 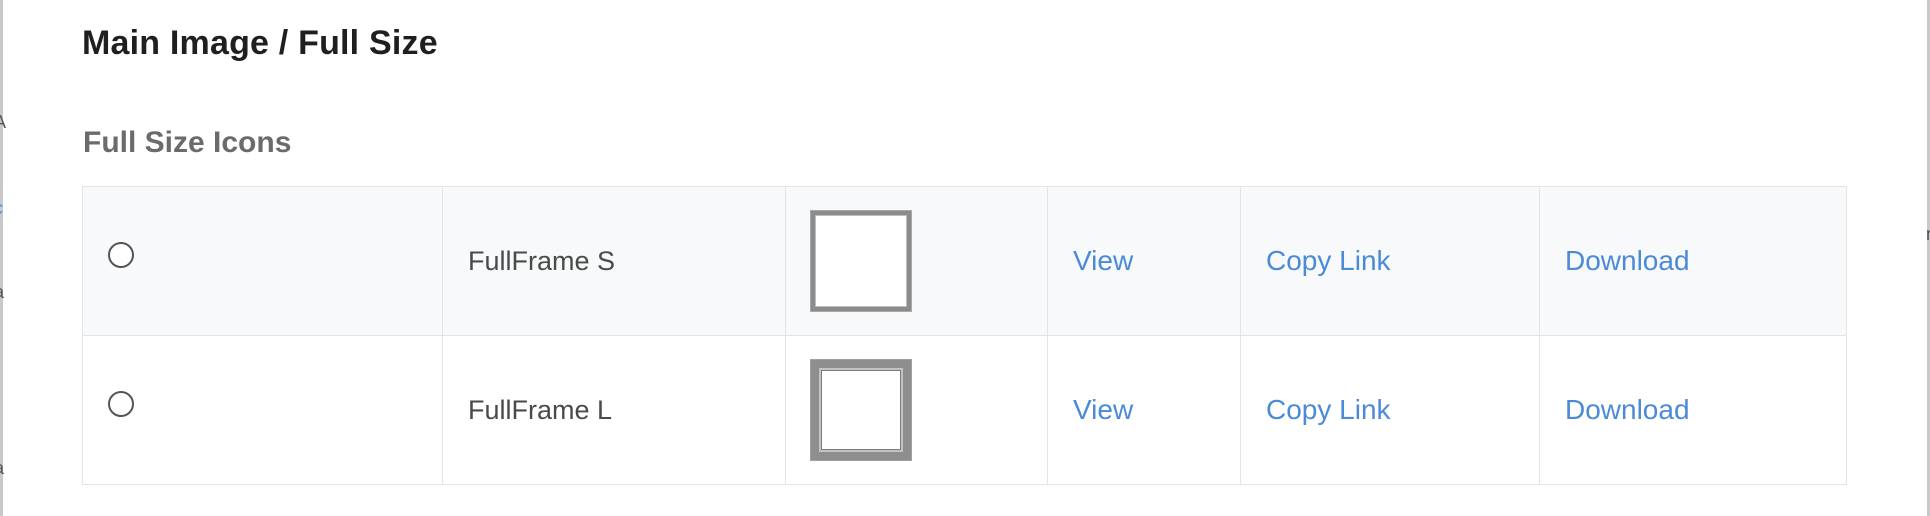 I want to click on background-text-fragment: A, so click(x=3, y=122).